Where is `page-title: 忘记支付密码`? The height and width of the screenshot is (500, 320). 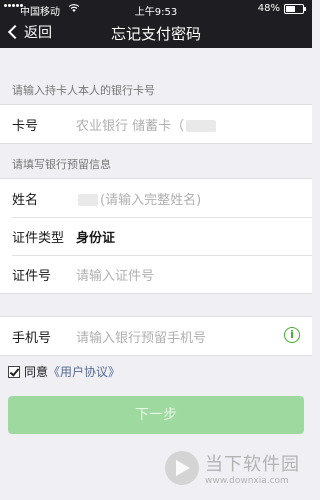 page-title: 忘记支付密码 is located at coordinates (155, 34).